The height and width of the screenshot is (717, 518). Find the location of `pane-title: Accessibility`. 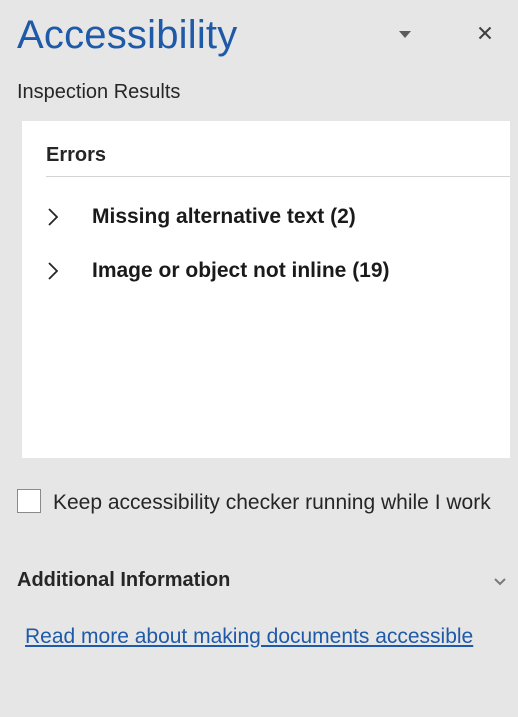

pane-title: Accessibility is located at coordinates (127, 35).